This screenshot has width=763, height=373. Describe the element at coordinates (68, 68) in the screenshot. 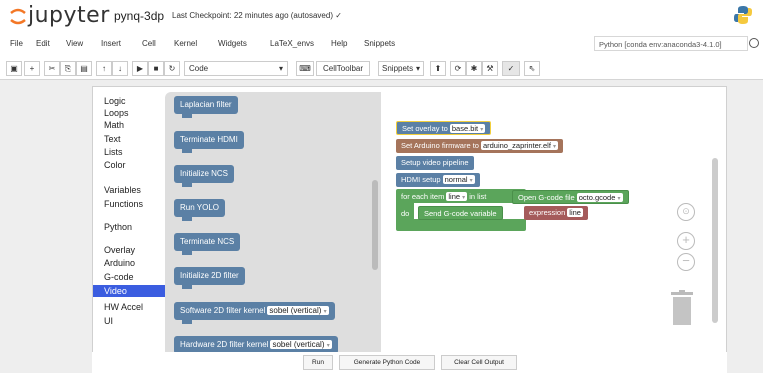

I see `copy-icon: ⎘` at that location.